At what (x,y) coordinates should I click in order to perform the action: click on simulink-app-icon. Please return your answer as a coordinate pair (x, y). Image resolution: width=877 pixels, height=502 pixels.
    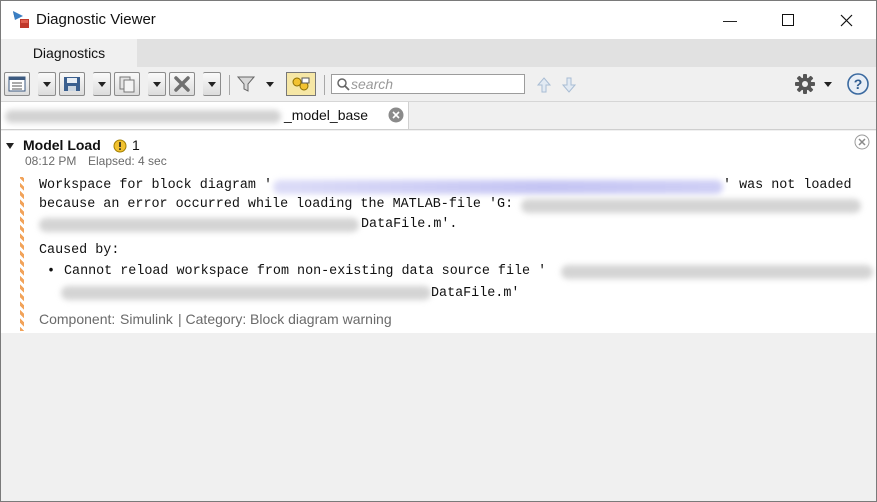
    Looking at the image, I should click on (21, 19).